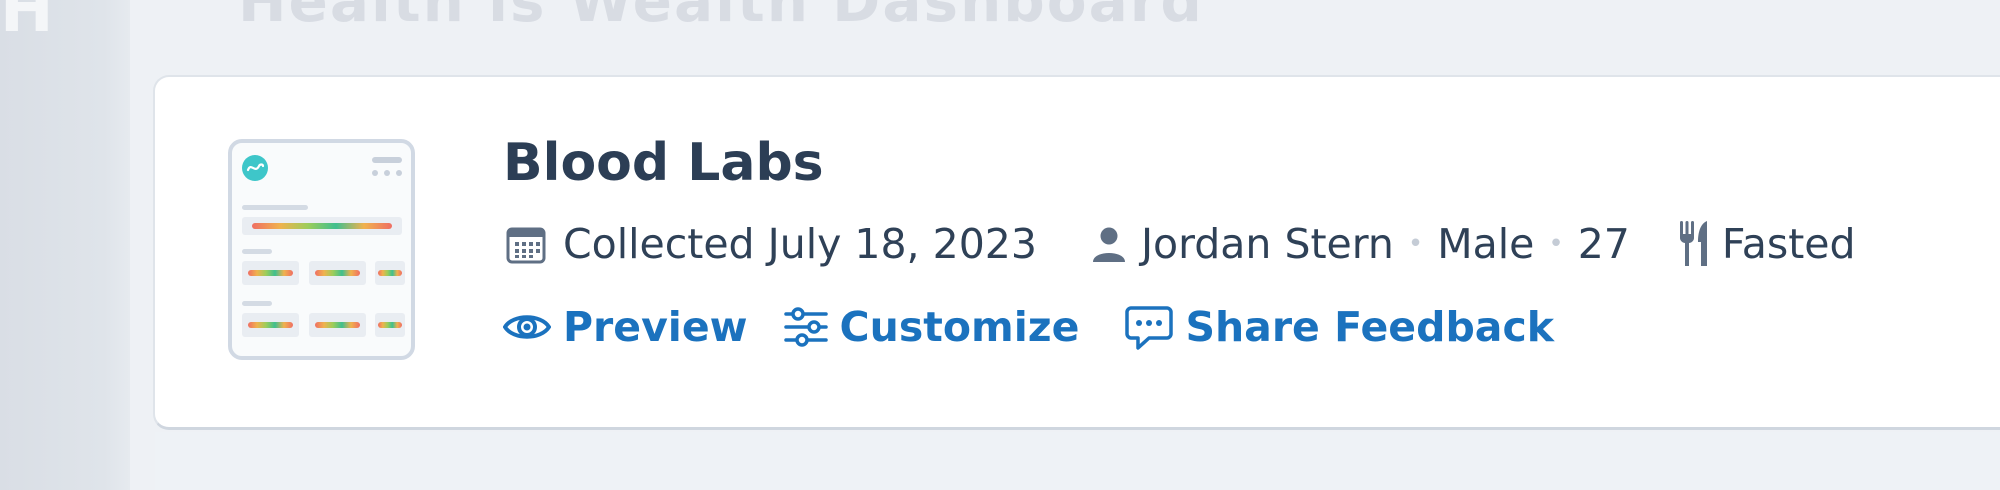  Describe the element at coordinates (255, 168) in the screenshot. I see `thumbnail-logo` at that location.